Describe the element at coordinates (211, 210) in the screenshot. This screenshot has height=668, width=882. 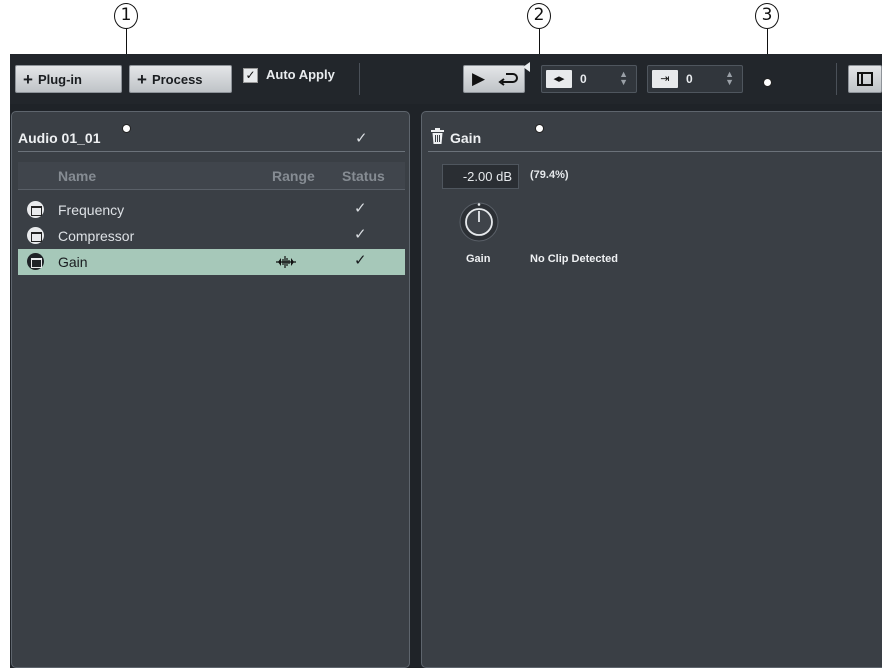
I see `list-item: Frequency ✓` at that location.